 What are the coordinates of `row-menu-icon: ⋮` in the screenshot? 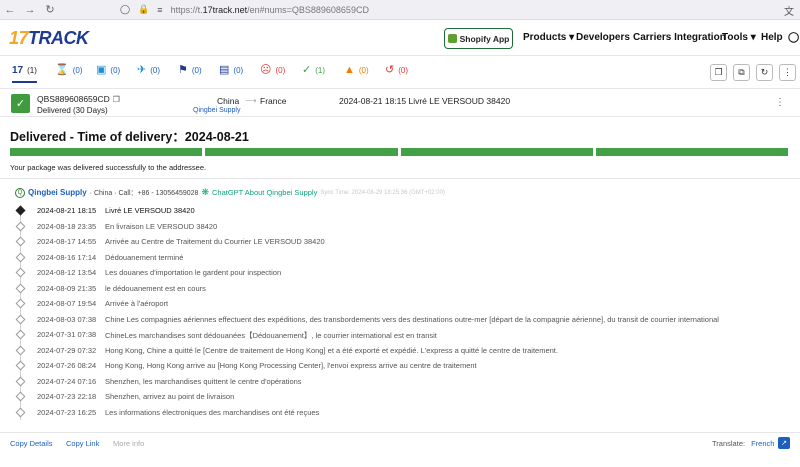 It's located at (780, 102).